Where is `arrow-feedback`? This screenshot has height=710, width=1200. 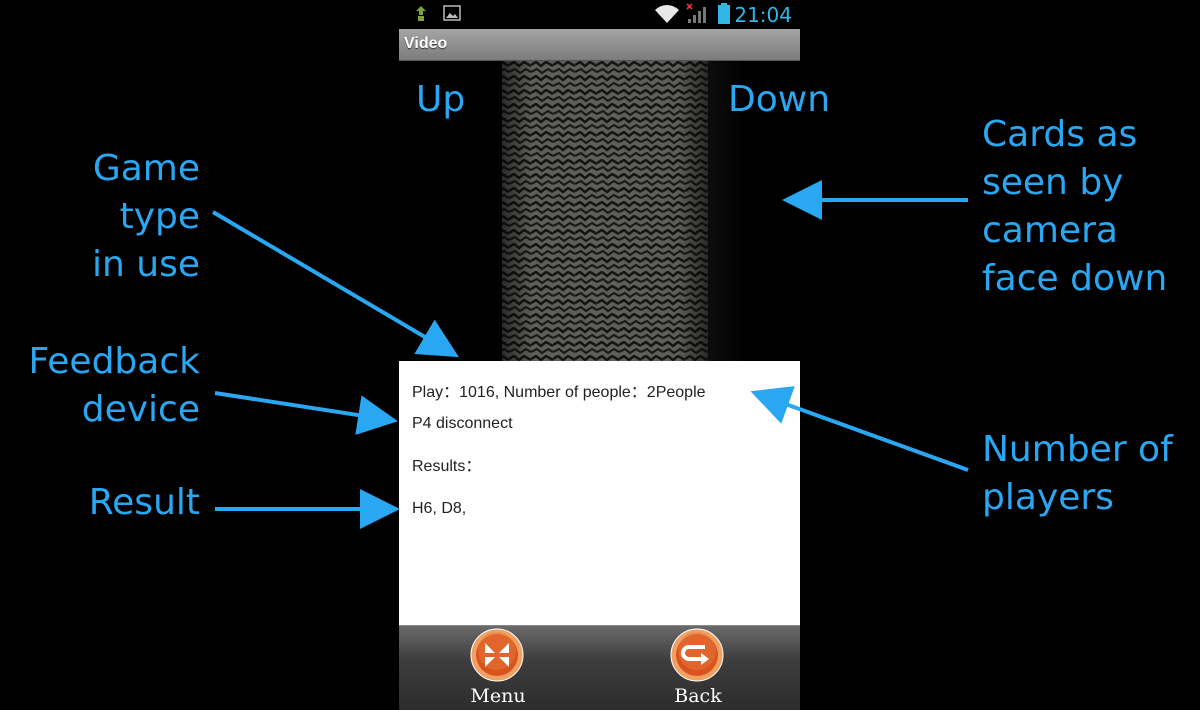 arrow-feedback is located at coordinates (306, 413).